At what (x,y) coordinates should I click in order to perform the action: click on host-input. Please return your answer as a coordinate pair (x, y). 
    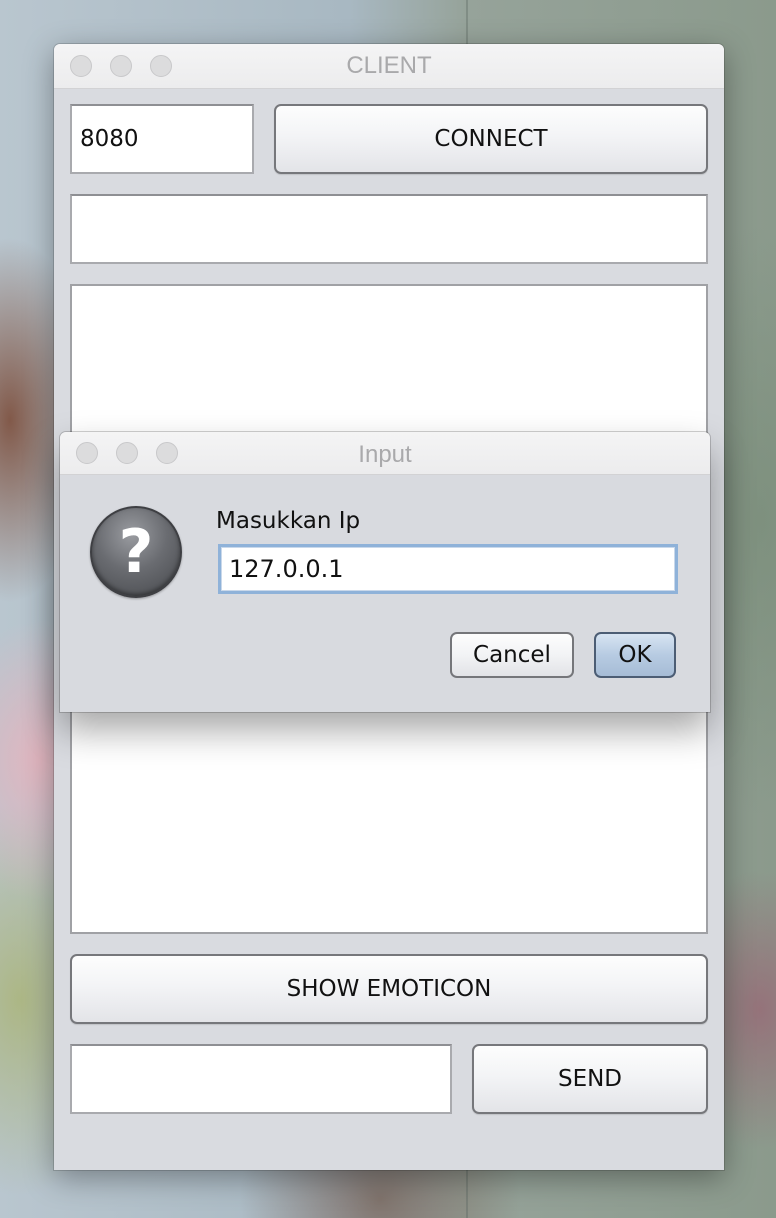
    Looking at the image, I should click on (389, 229).